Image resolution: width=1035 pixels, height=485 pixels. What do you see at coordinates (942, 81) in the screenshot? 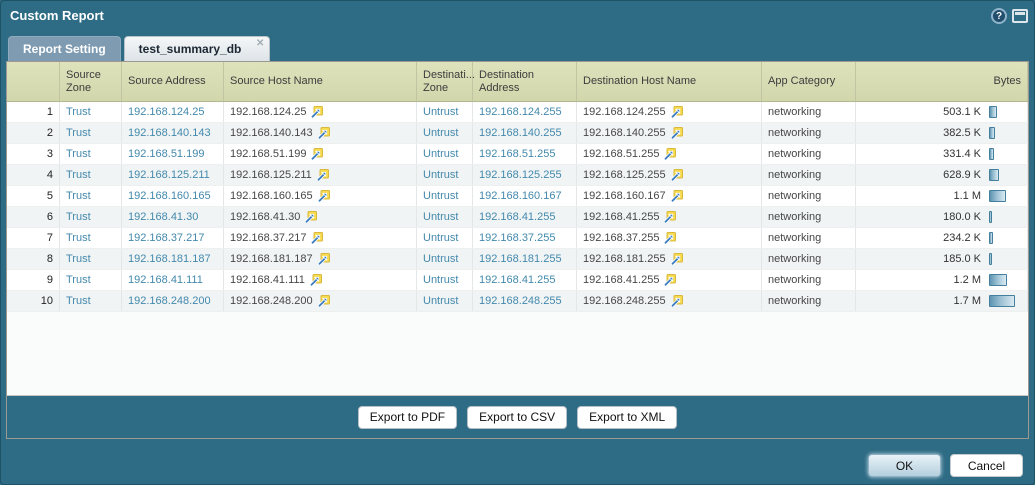
I see `column-header-bytes: Bytes` at bounding box center [942, 81].